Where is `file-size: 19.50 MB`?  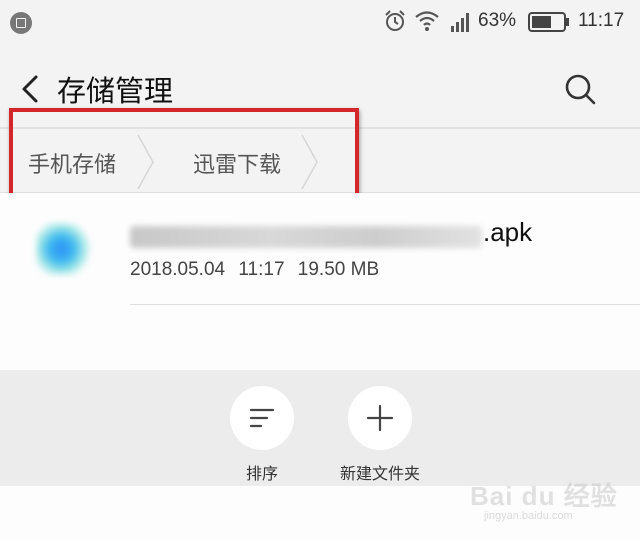
file-size: 19.50 MB is located at coordinates (338, 269).